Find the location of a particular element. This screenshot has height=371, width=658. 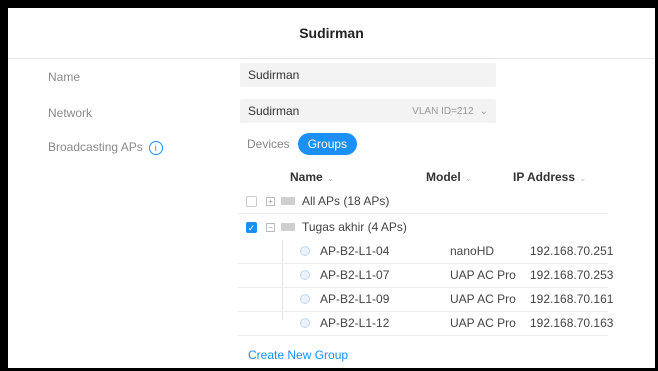

broadcasting-aps-label: Broadcasting APs i is located at coordinates (105, 147).